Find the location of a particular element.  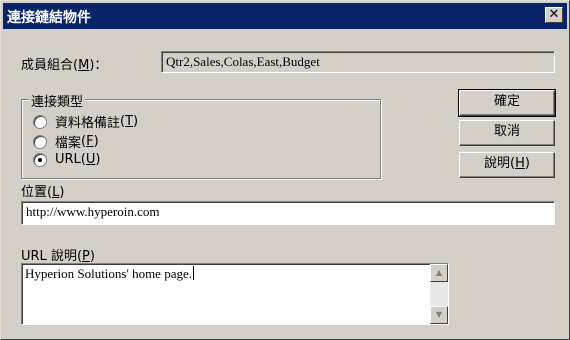

vertical-scrollbar: ▲ ▼ is located at coordinates (439, 294).